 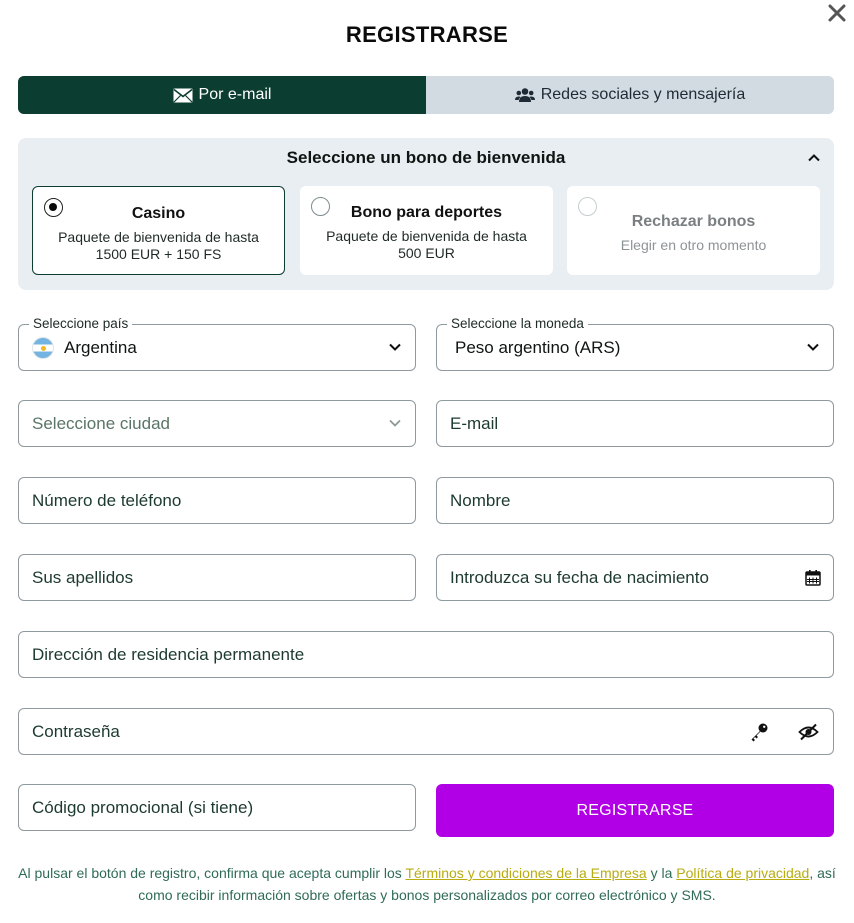 I want to click on surname-field: Sus apellidos, so click(x=217, y=577).